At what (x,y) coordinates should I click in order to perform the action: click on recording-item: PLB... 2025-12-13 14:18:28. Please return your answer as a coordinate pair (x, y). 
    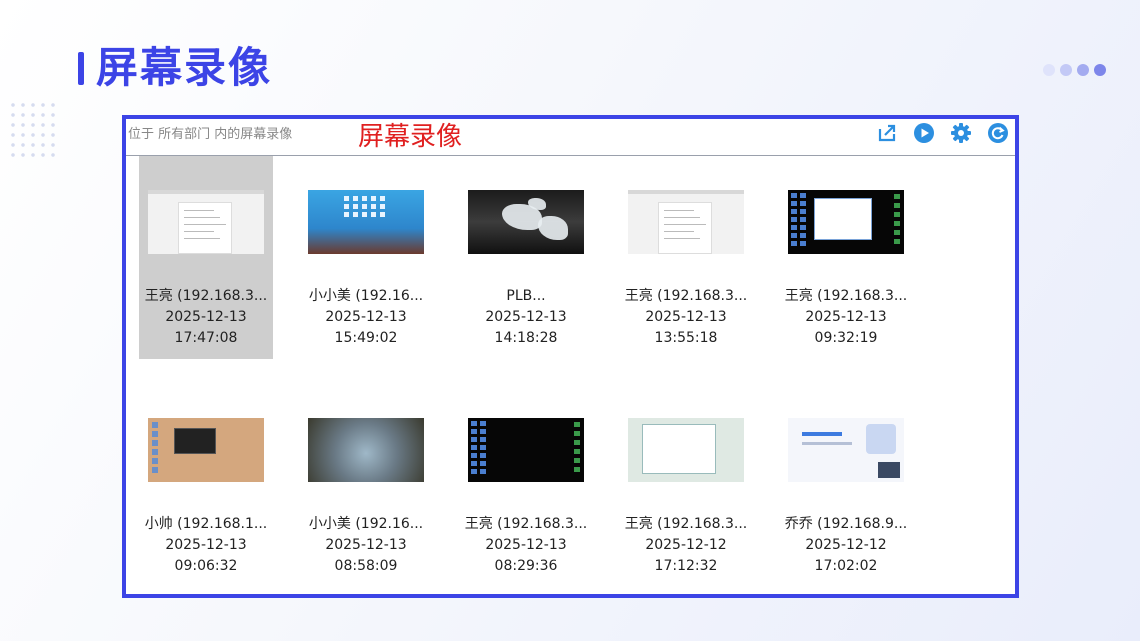
    Looking at the image, I should click on (526, 257).